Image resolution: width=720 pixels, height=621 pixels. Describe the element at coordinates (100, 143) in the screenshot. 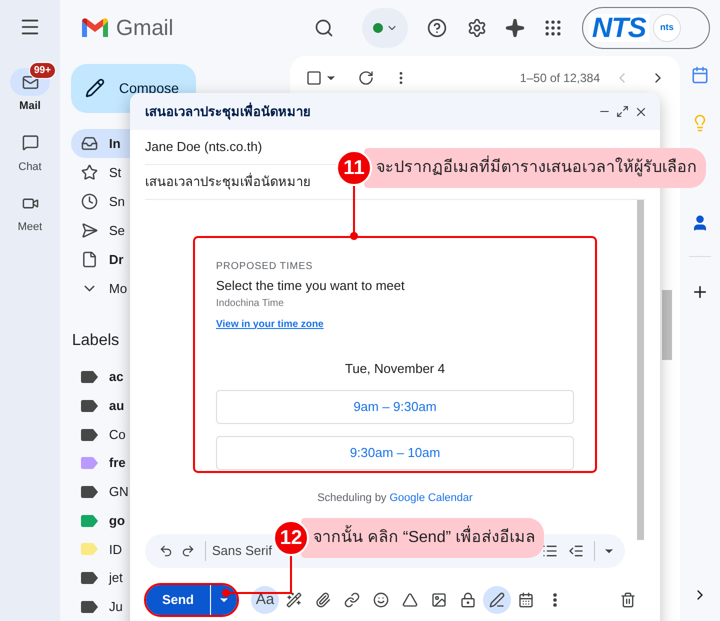

I see `nav-item: In` at that location.